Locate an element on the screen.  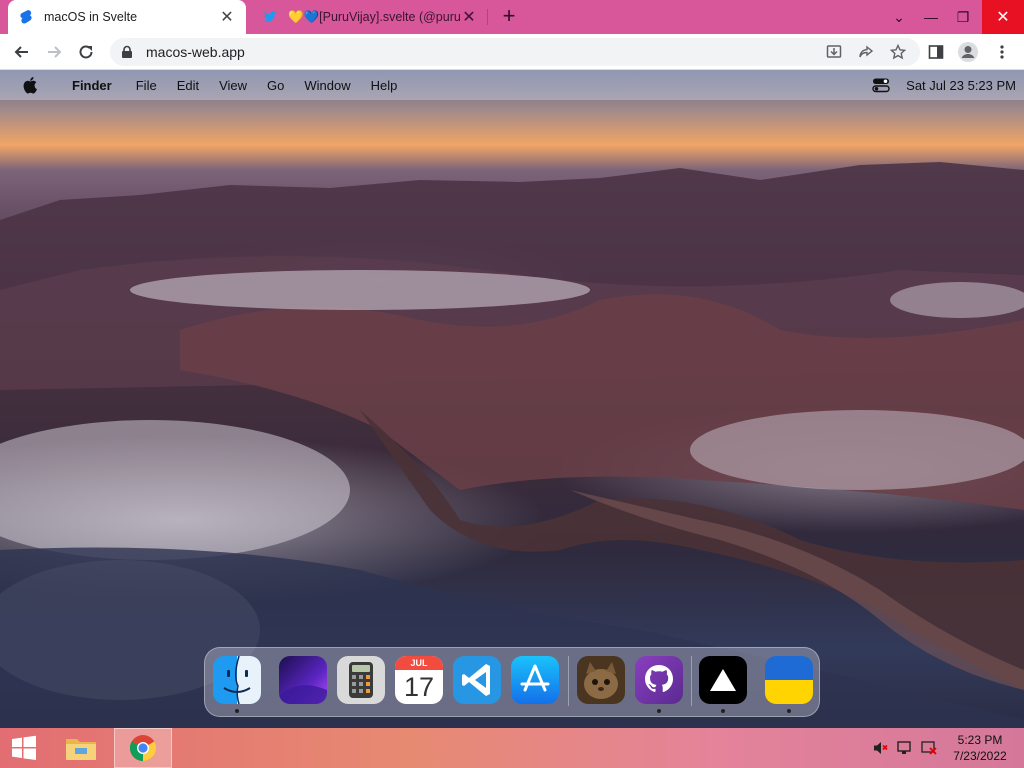
calendar-icon: JUL 17 is located at coordinates (419, 680).